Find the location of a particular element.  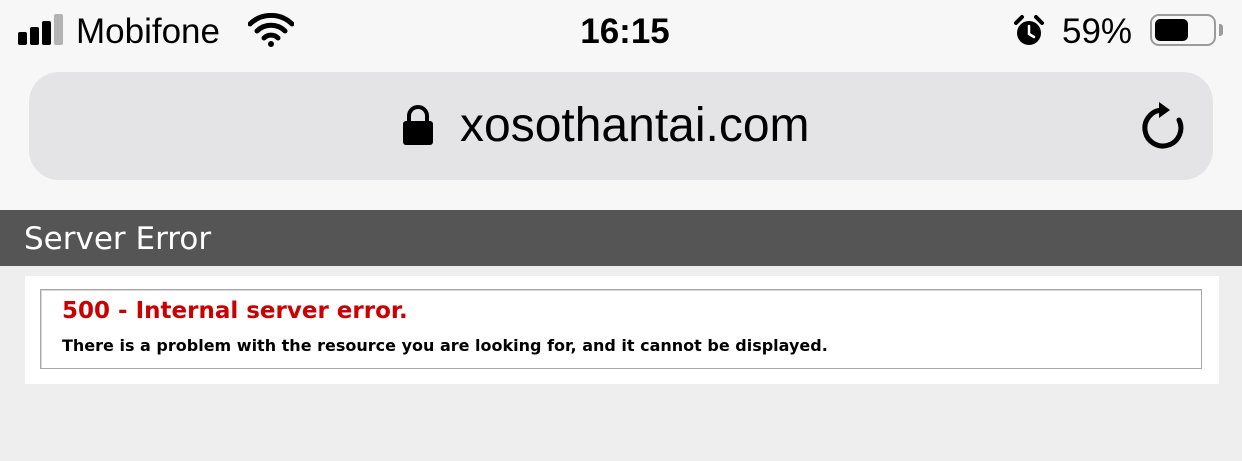

status-bar: Mobifone 16:15 59% is located at coordinates (621, 32).